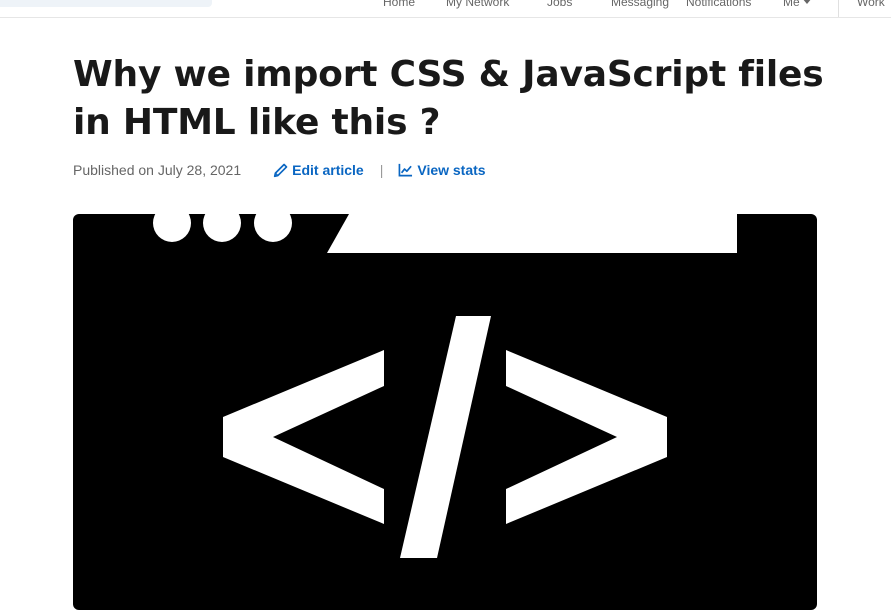 The image size is (891, 611). I want to click on nav-work: Work, so click(871, 4).